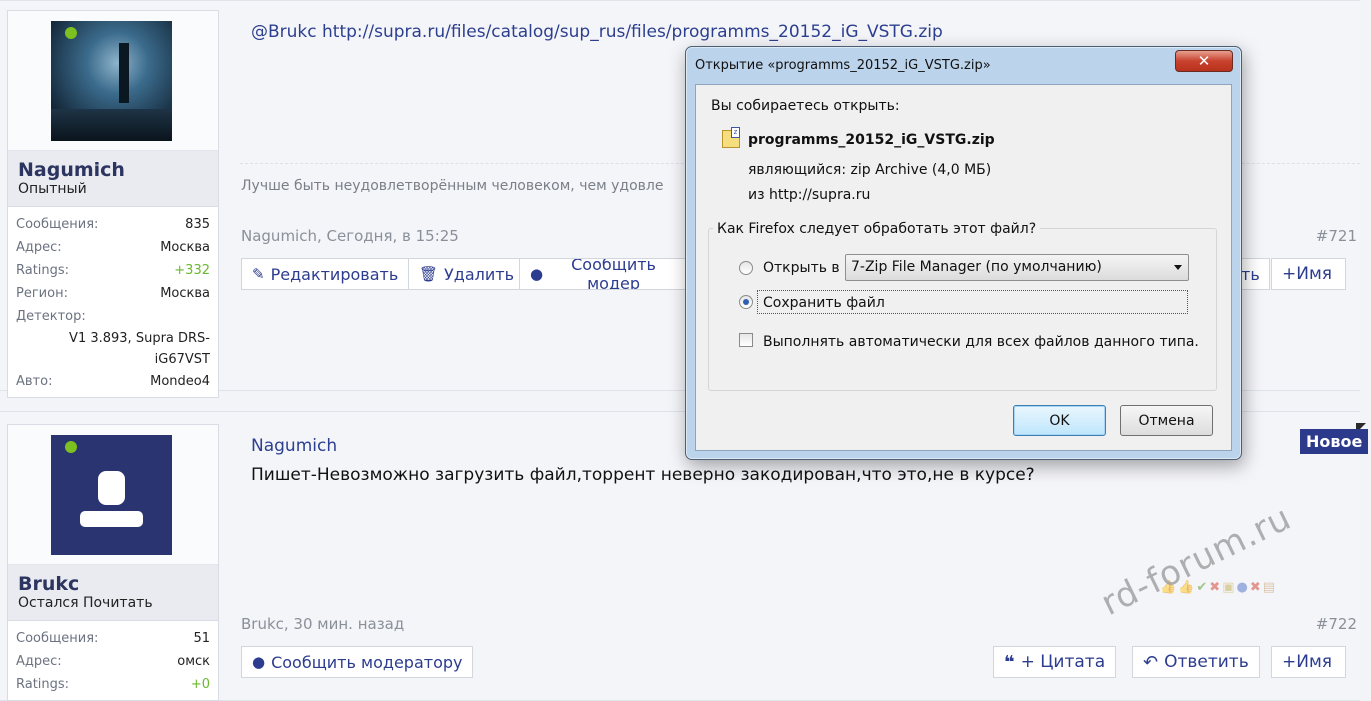 This screenshot has height=701, width=1371. Describe the element at coordinates (1250, 274) in the screenshot. I see `reply-label: ть` at that location.